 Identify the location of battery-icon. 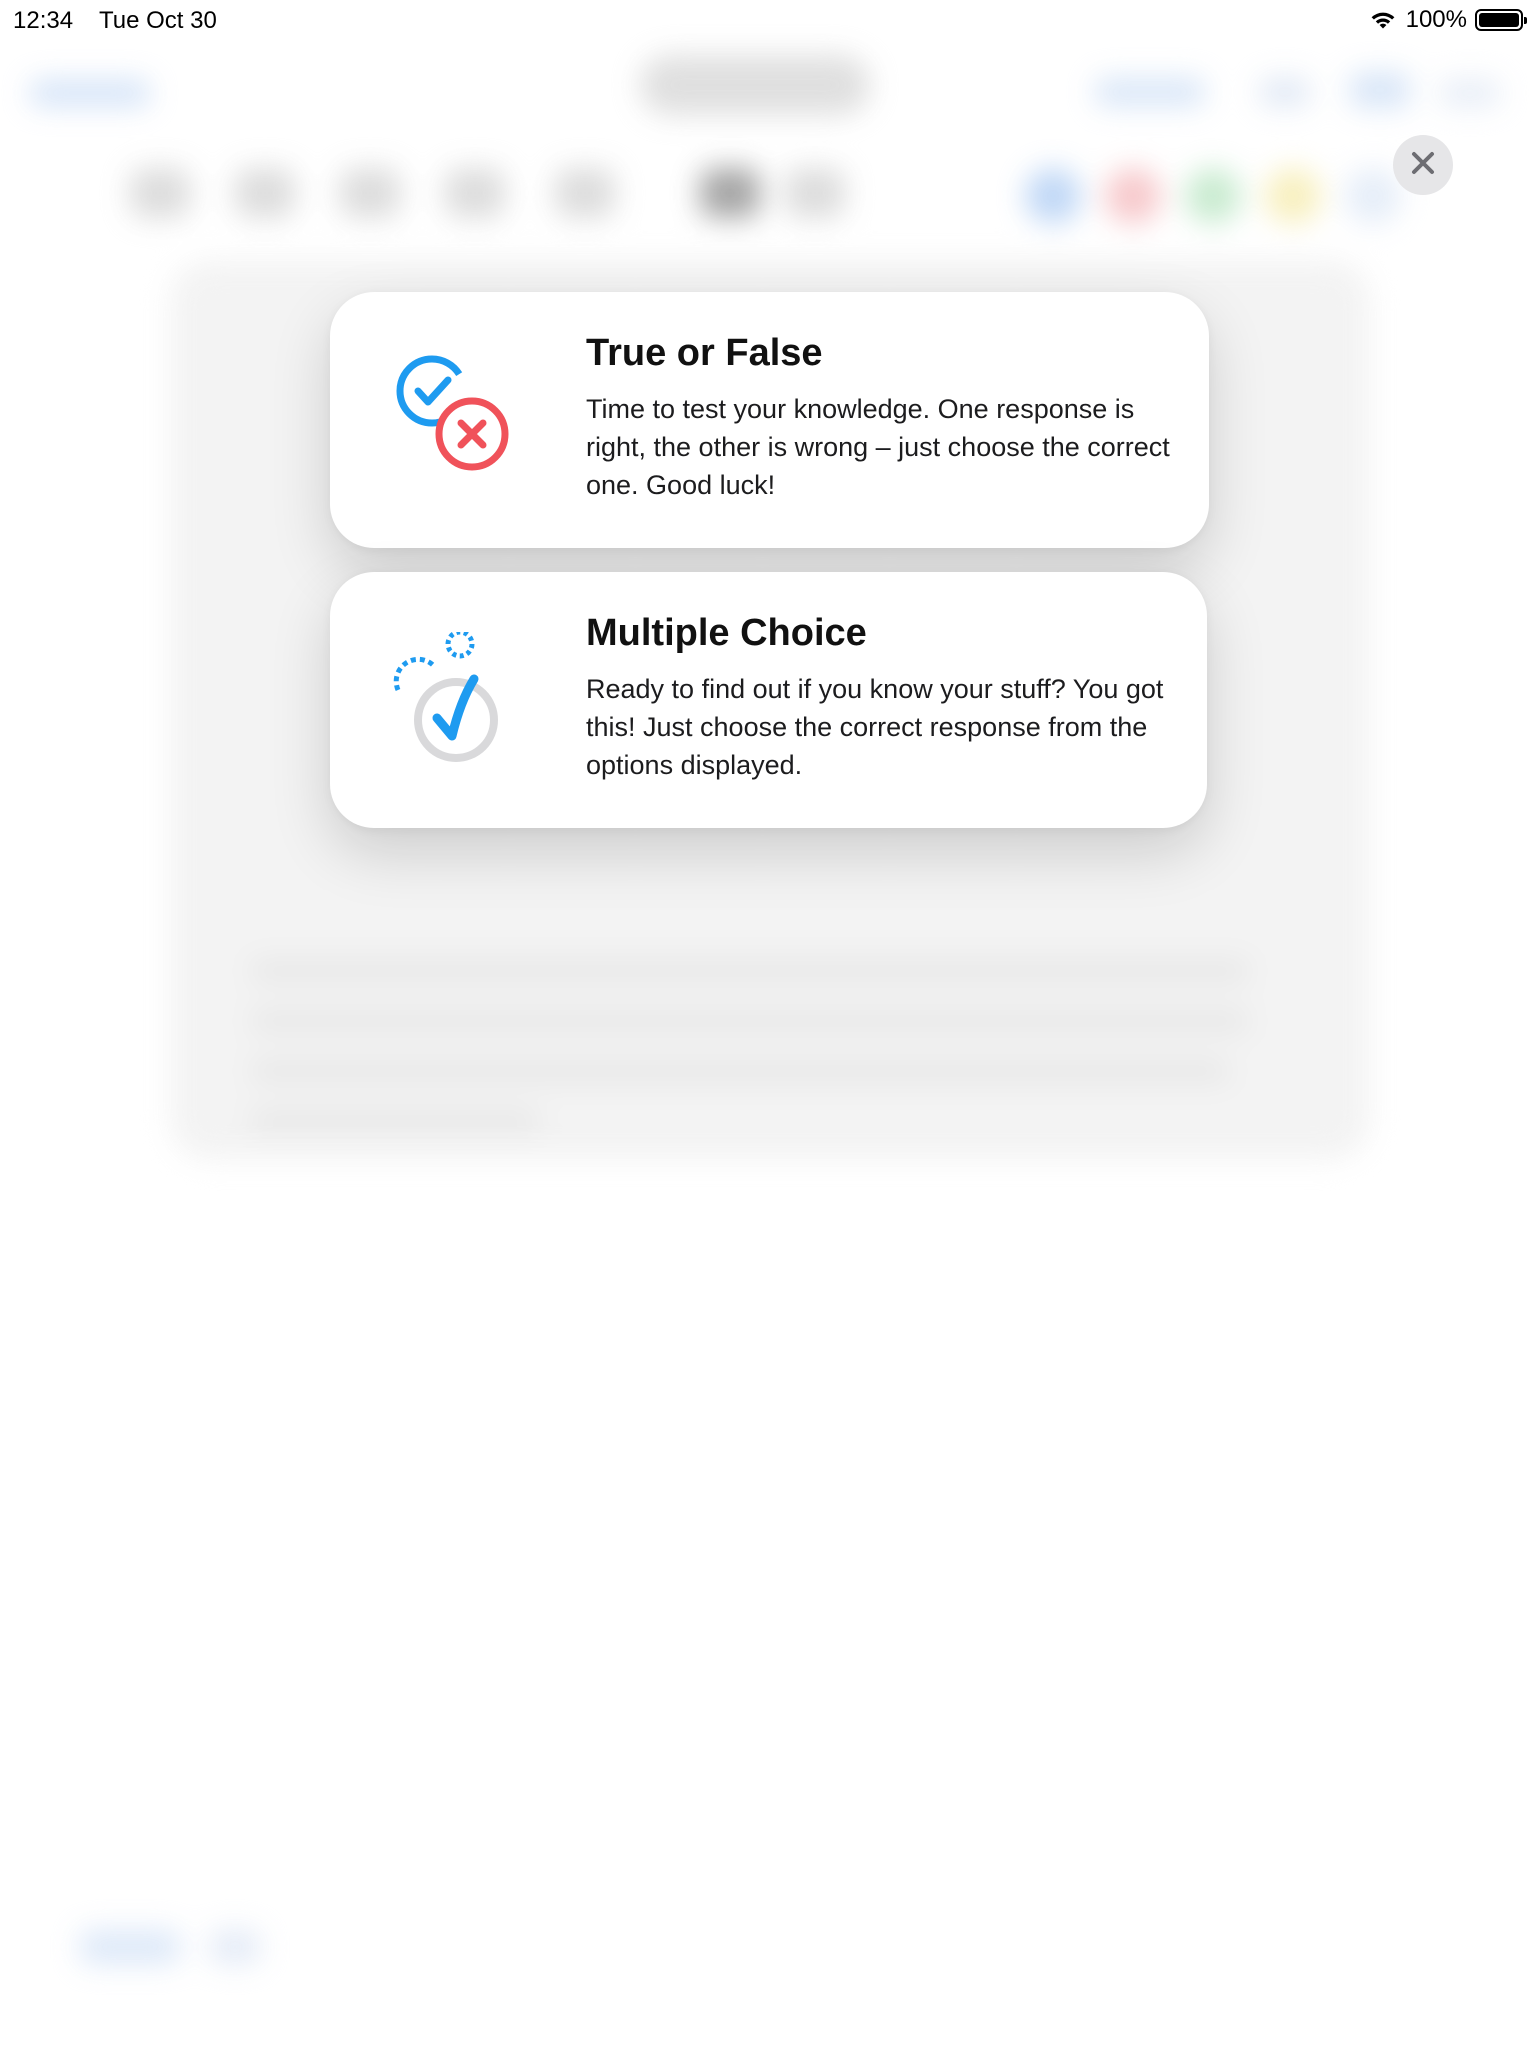
(1501, 20).